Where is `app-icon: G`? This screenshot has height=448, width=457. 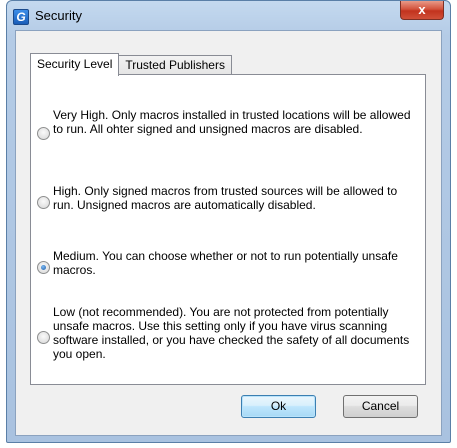 app-icon: G is located at coordinates (21, 17).